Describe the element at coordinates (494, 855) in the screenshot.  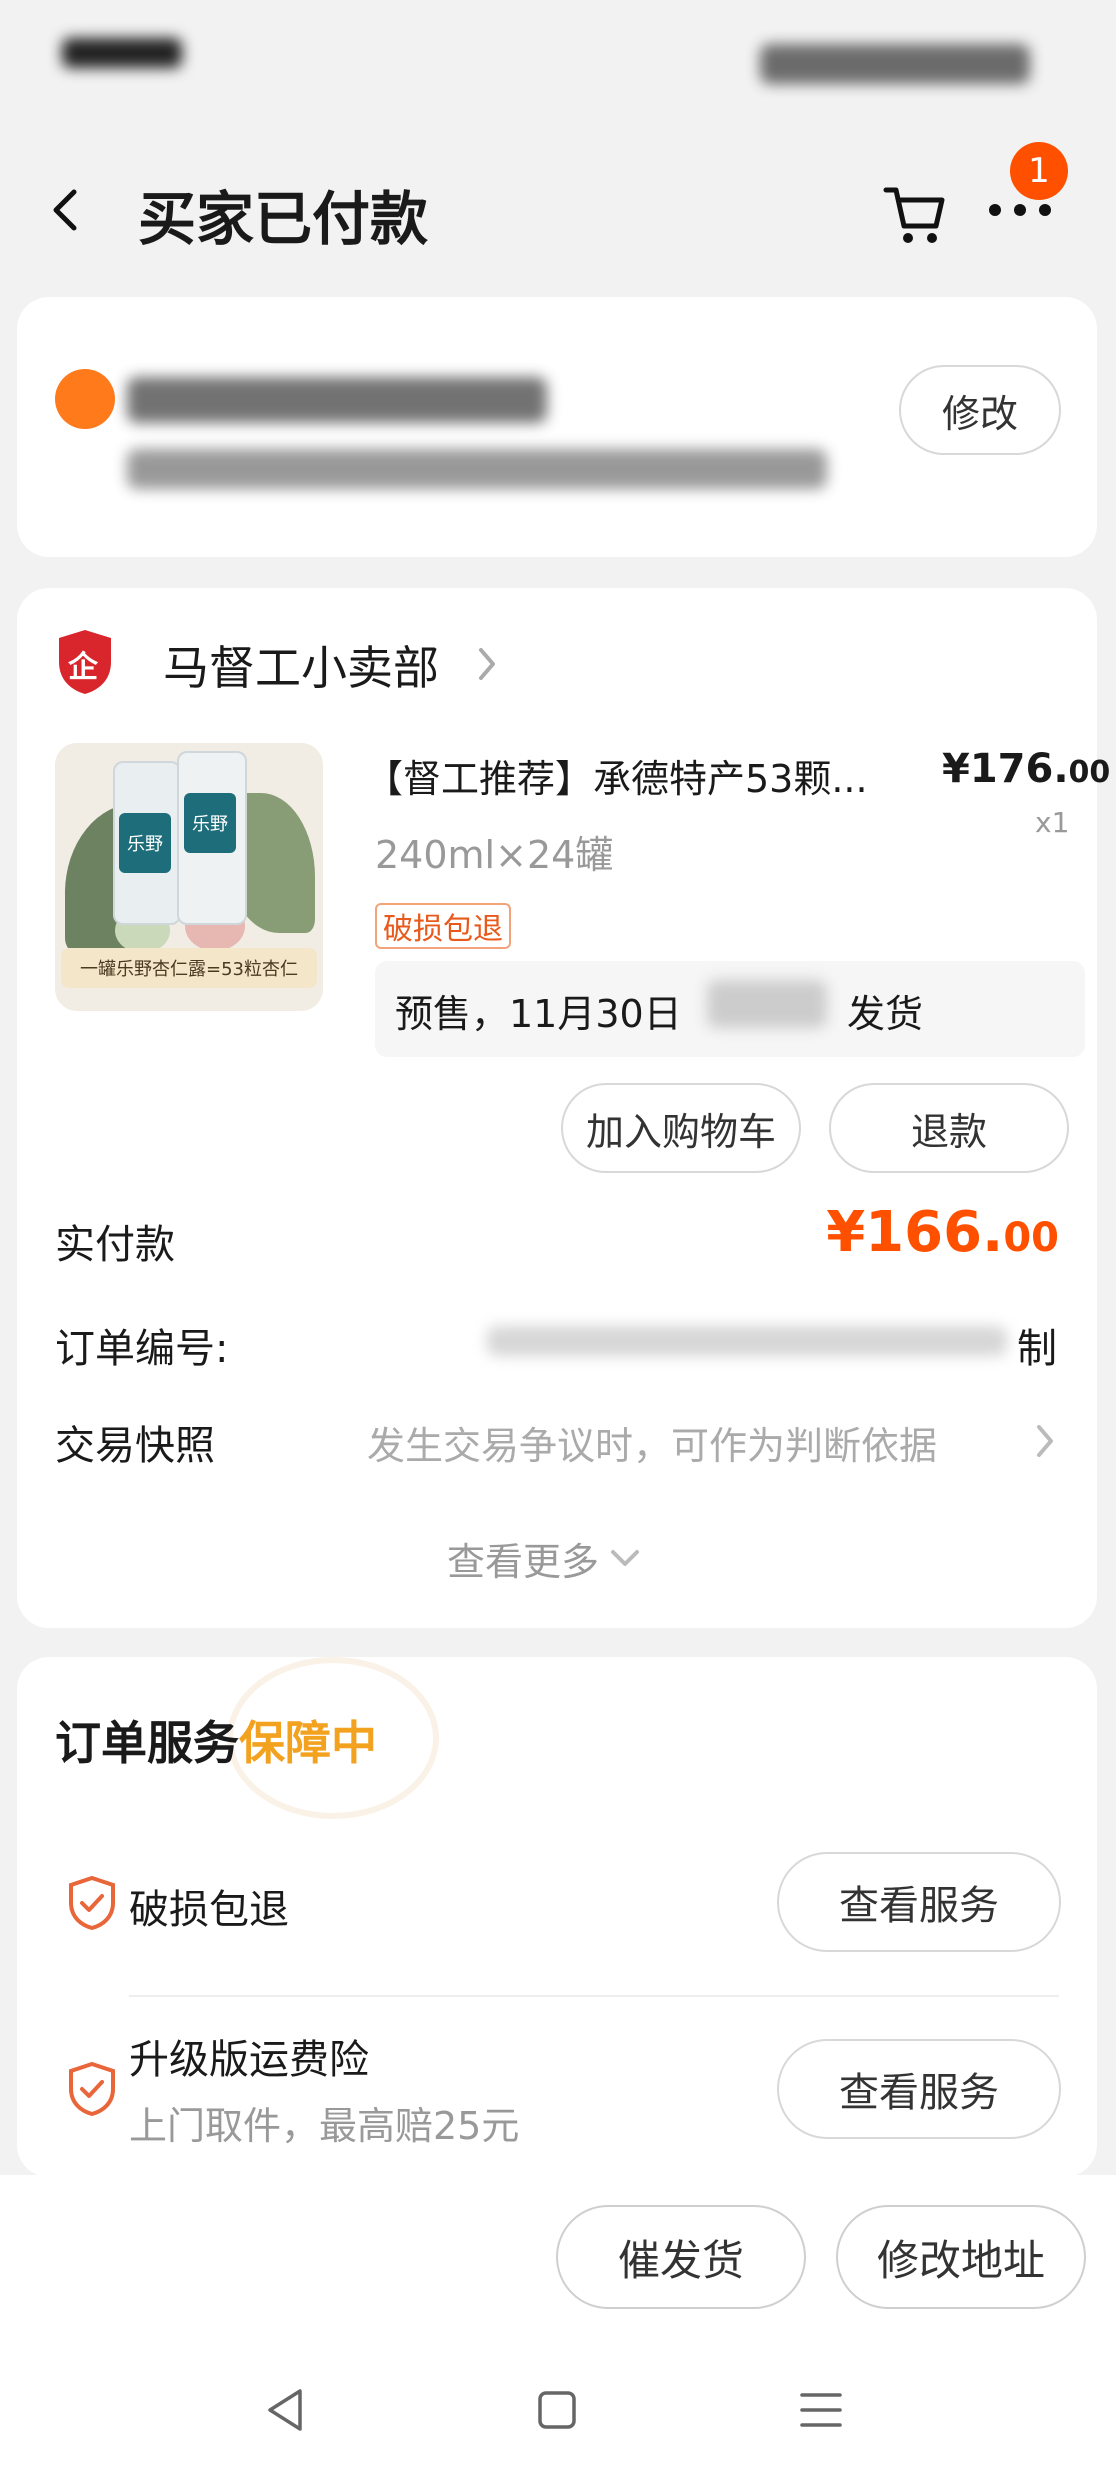
I see `product-spec: 240ml×24罐` at that location.